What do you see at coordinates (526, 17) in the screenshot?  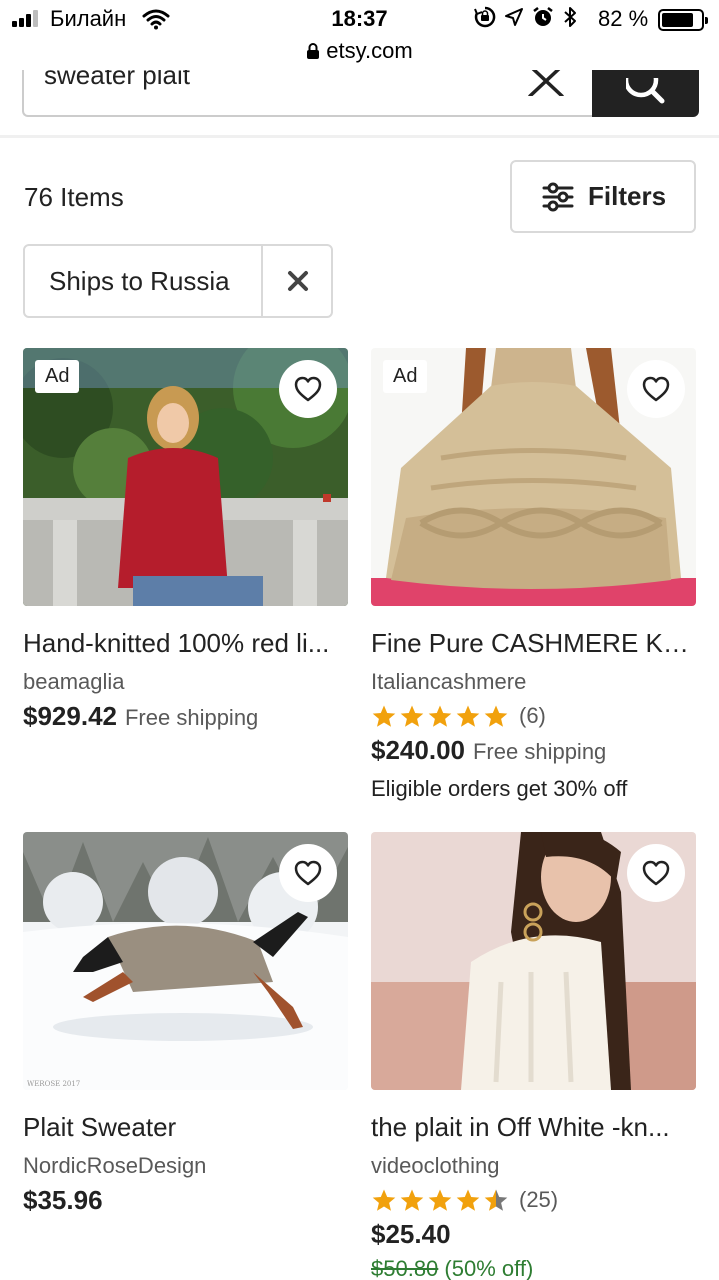 I see `status-icons` at bounding box center [526, 17].